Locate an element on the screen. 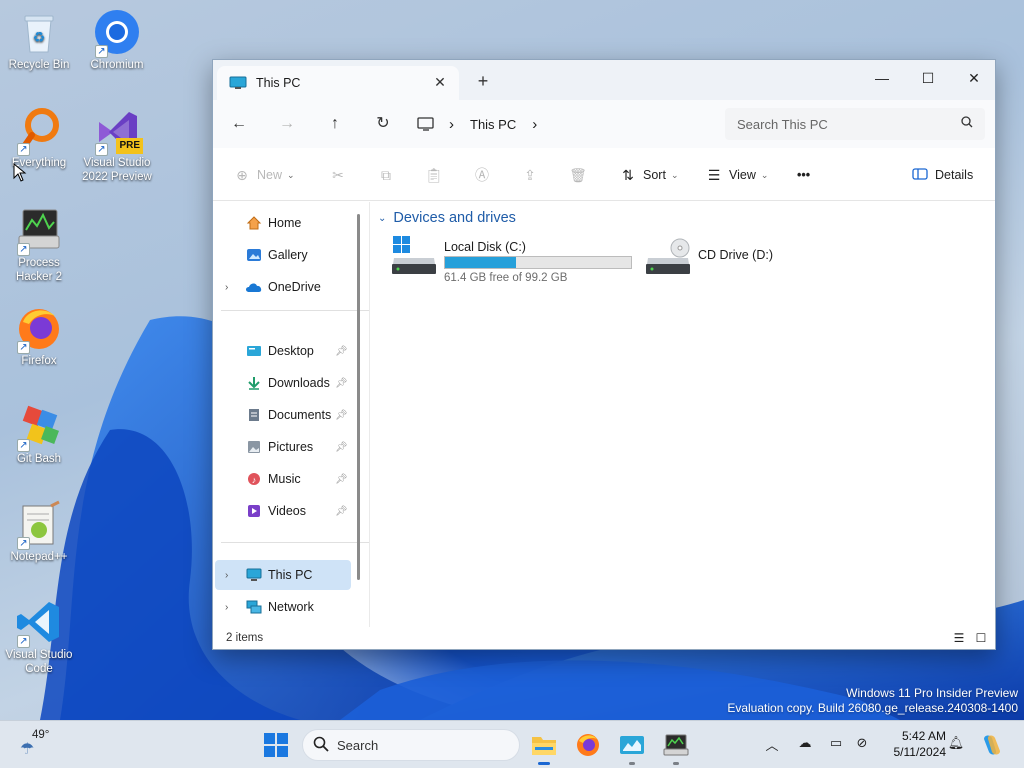 The height and width of the screenshot is (768, 1024). desktop-icon-visual-studio-preview: PRE ↗ Visual Studio 2022 Preview is located at coordinates (117, 145).